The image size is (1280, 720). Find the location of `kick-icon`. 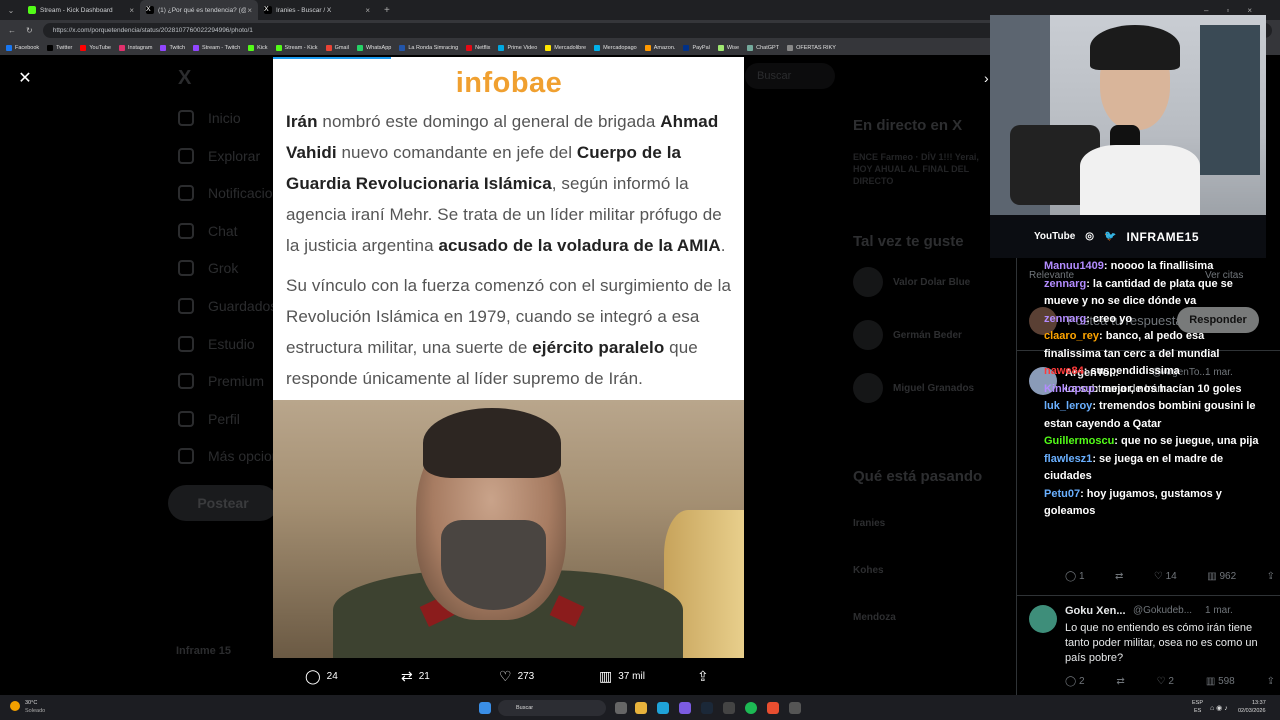

kick-icon is located at coordinates (32, 10).